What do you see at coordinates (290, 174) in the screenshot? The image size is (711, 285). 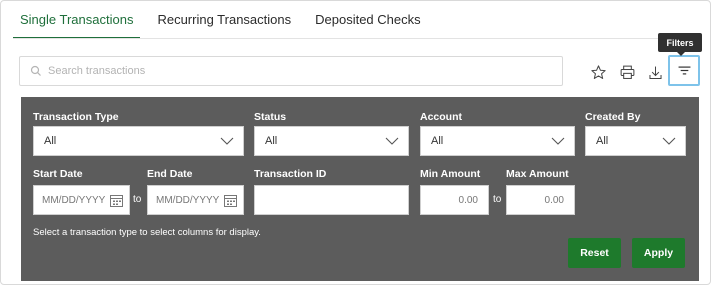 I see `transaction-id-label: Transaction ID` at bounding box center [290, 174].